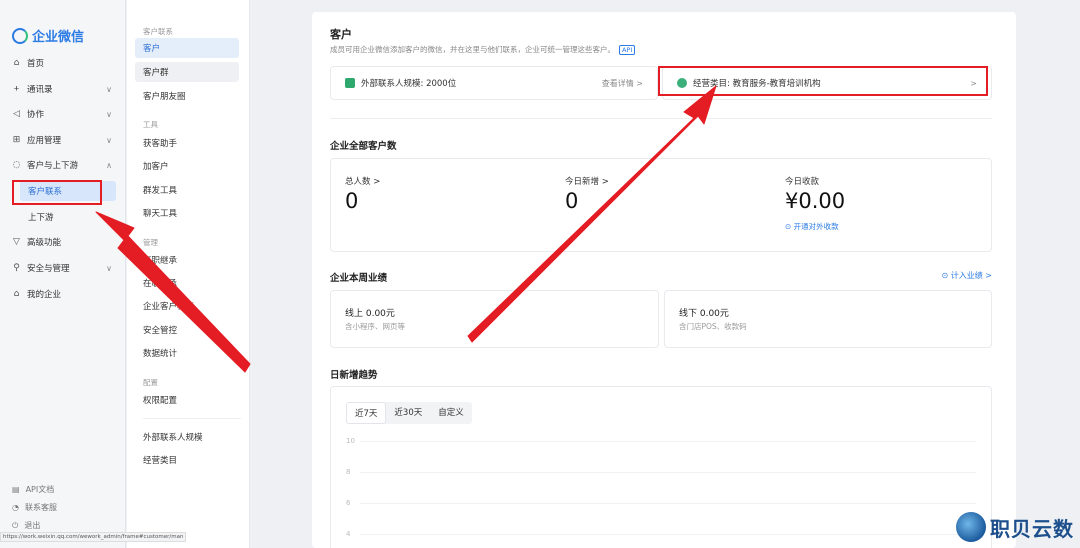 The height and width of the screenshot is (548, 1080). Describe the element at coordinates (16, 114) in the screenshot. I see `collab-icon: ◁` at that location.